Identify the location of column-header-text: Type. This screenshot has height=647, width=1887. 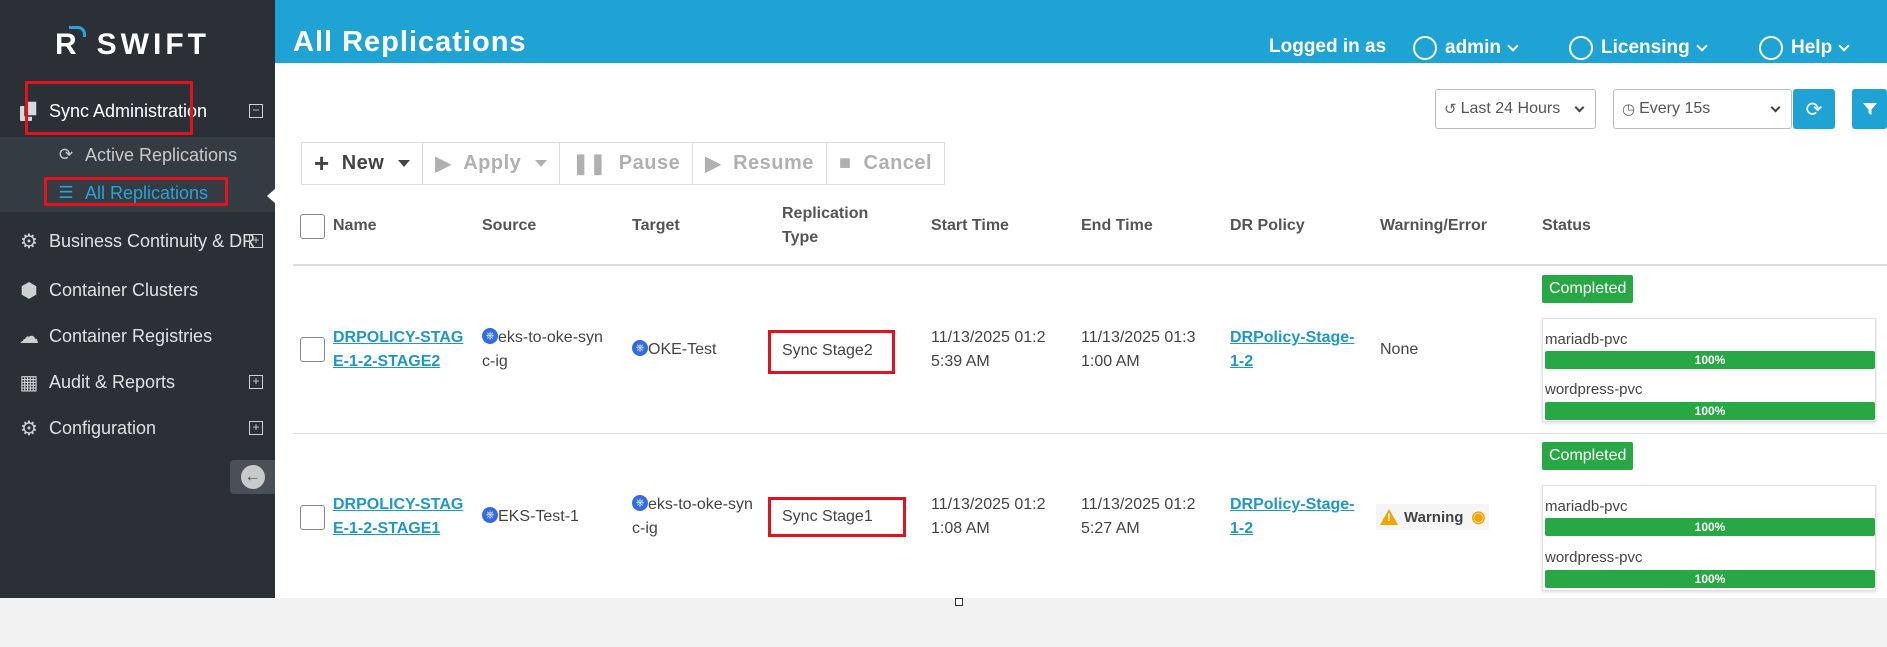
(800, 237).